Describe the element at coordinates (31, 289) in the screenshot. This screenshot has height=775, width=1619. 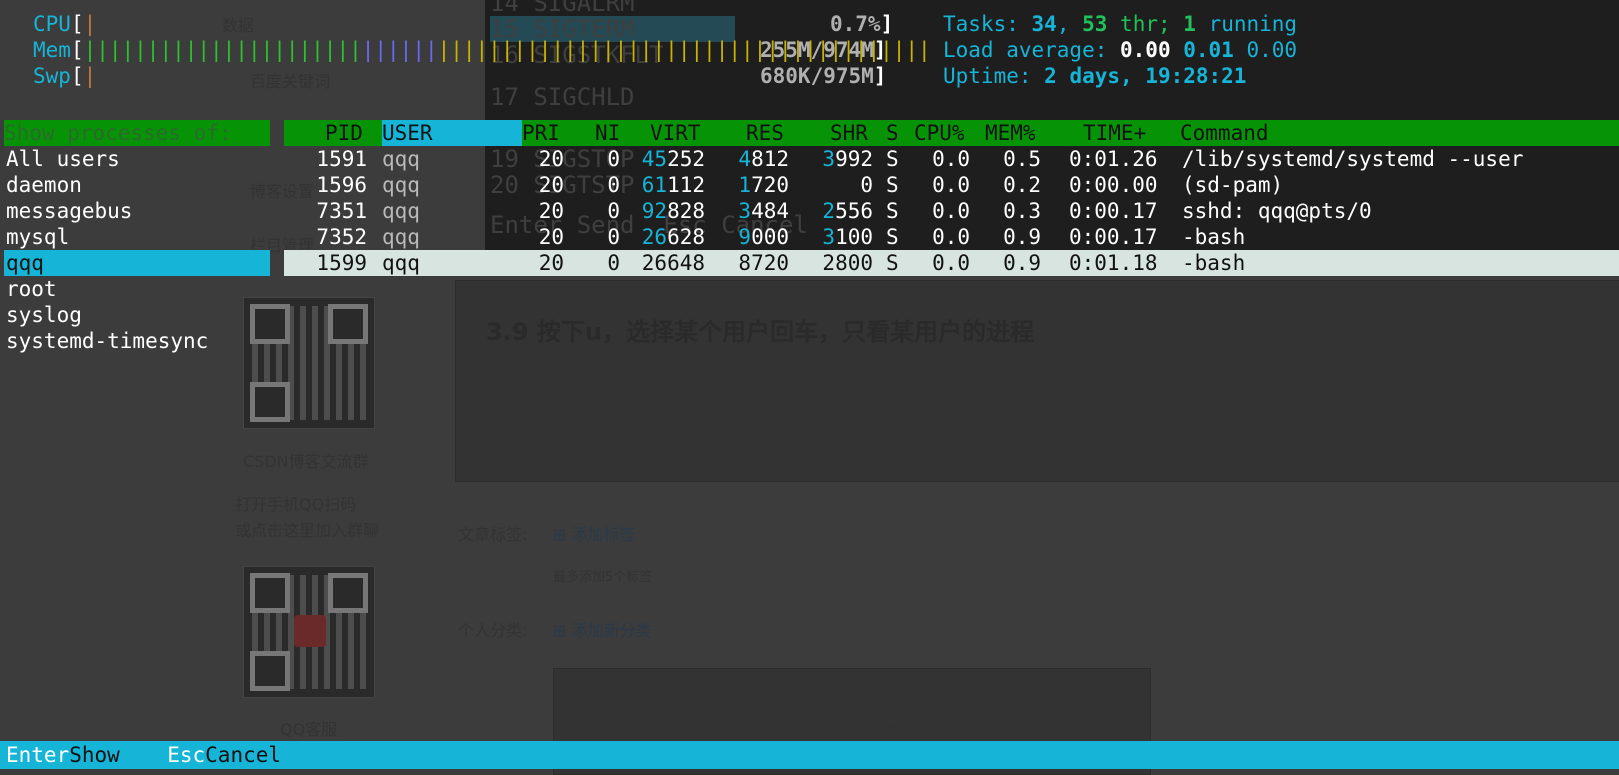
I see `user-list-item: root` at that location.